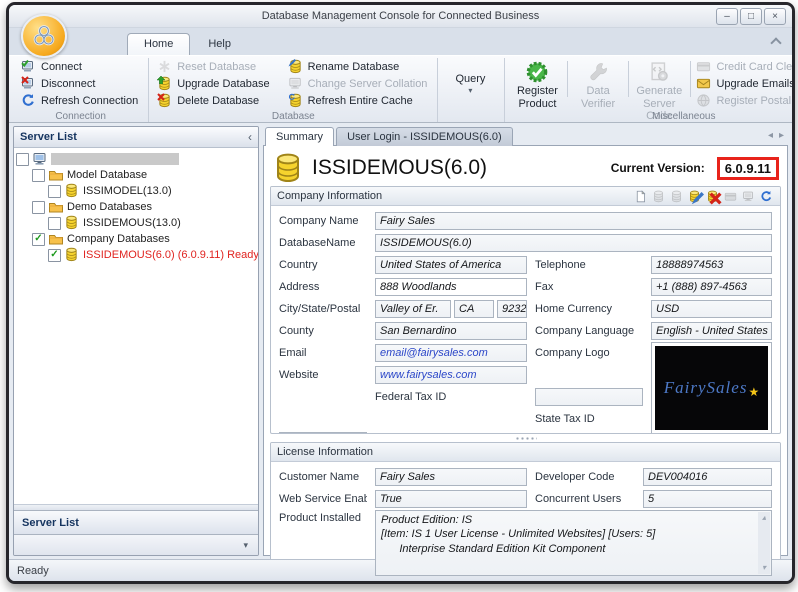 This screenshot has width=798, height=592. I want to click on register-postal-code-button: Register Postal Code ▾, so click(742, 101).